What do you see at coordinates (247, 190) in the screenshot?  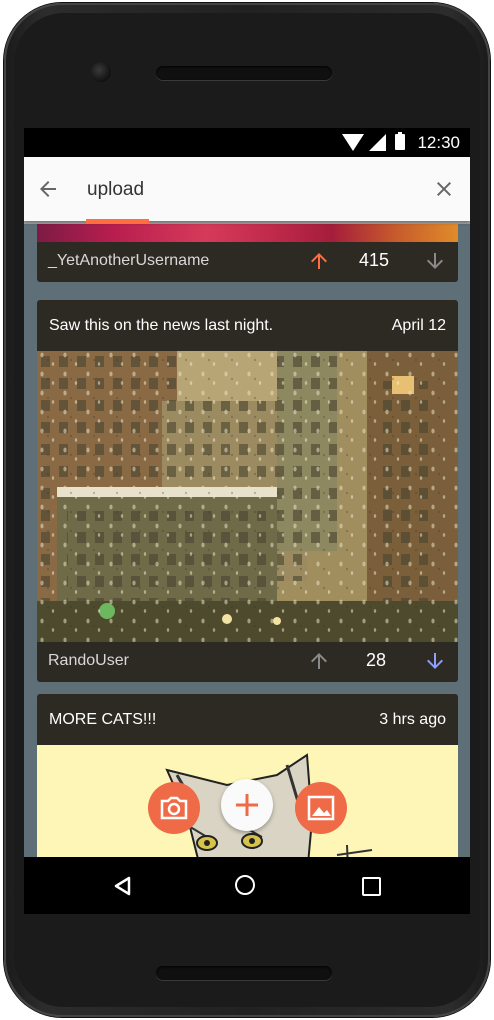 I see `search-bar: upload` at bounding box center [247, 190].